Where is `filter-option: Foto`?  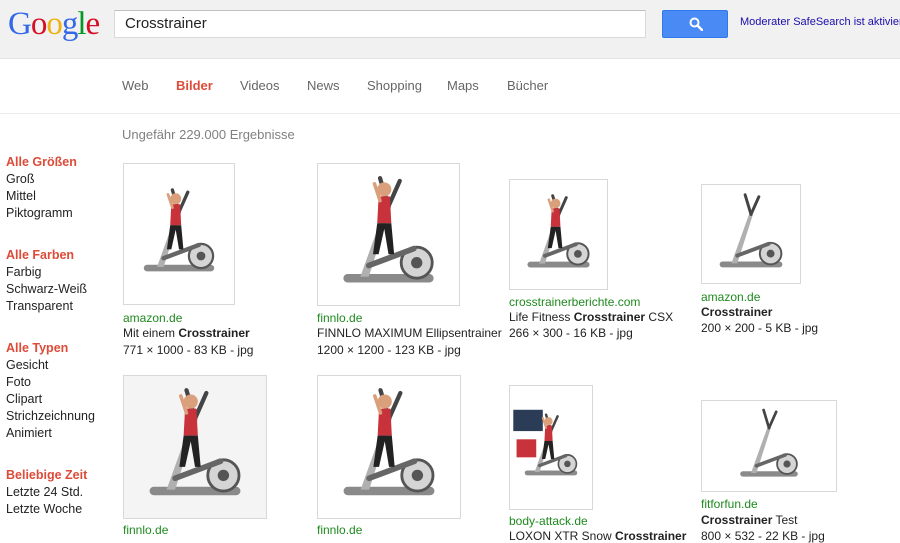
filter-option: Foto is located at coordinates (50, 382).